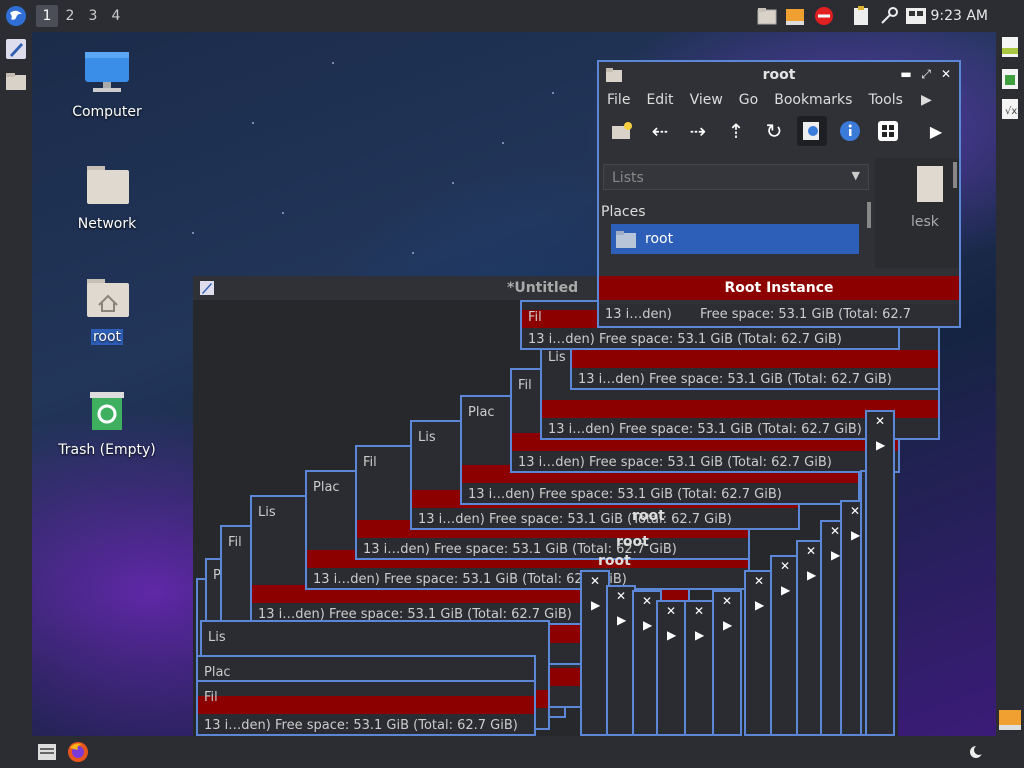 The width and height of the screenshot is (1024, 768). I want to click on spreadsheet-icon, so click(1010, 79).